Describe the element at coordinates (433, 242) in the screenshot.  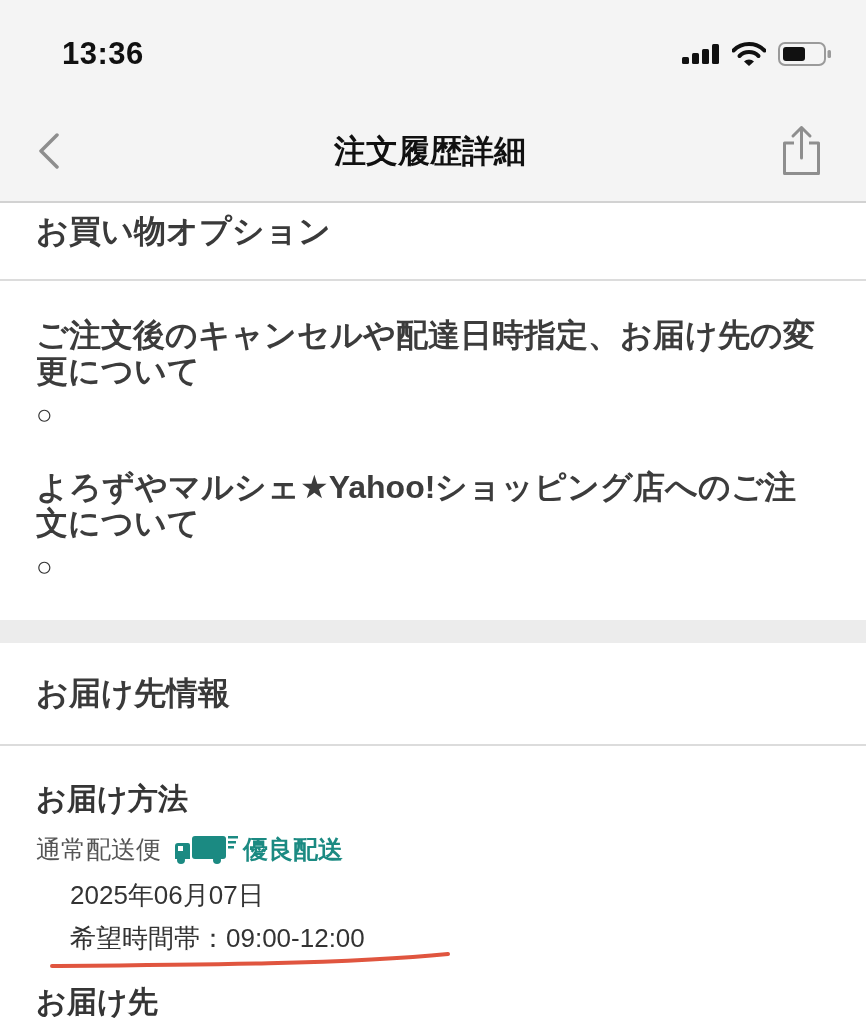
I see `section-title: お買い物オプション` at that location.